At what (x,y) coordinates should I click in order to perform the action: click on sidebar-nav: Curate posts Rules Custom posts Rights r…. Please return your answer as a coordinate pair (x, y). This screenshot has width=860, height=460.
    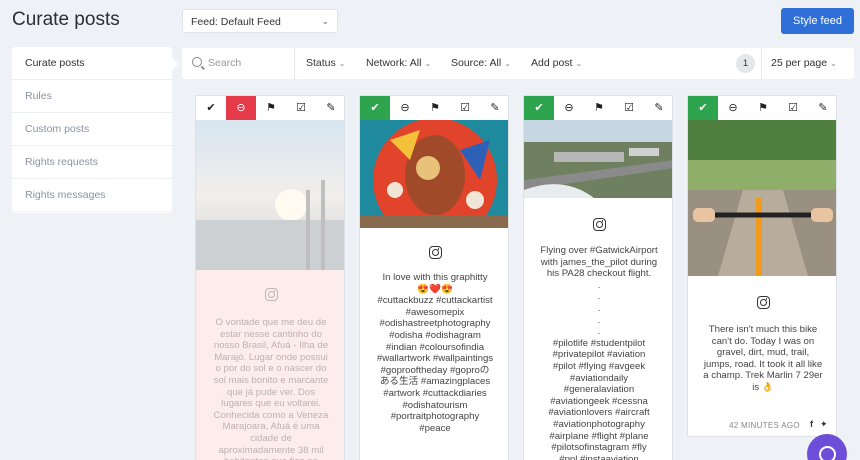
    Looking at the image, I should click on (95, 130).